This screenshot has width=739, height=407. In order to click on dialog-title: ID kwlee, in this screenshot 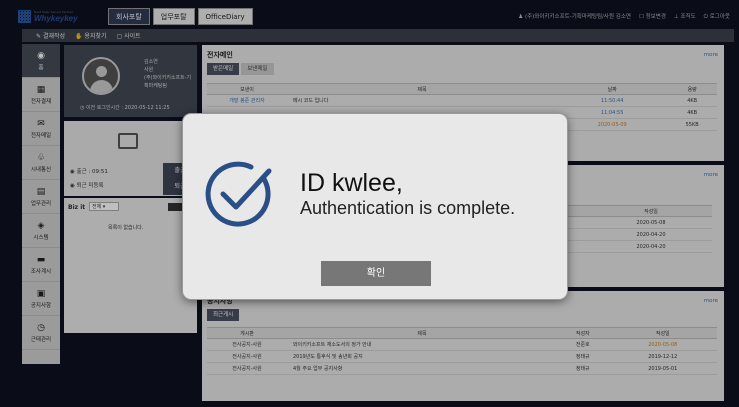, I will do `click(351, 183)`.